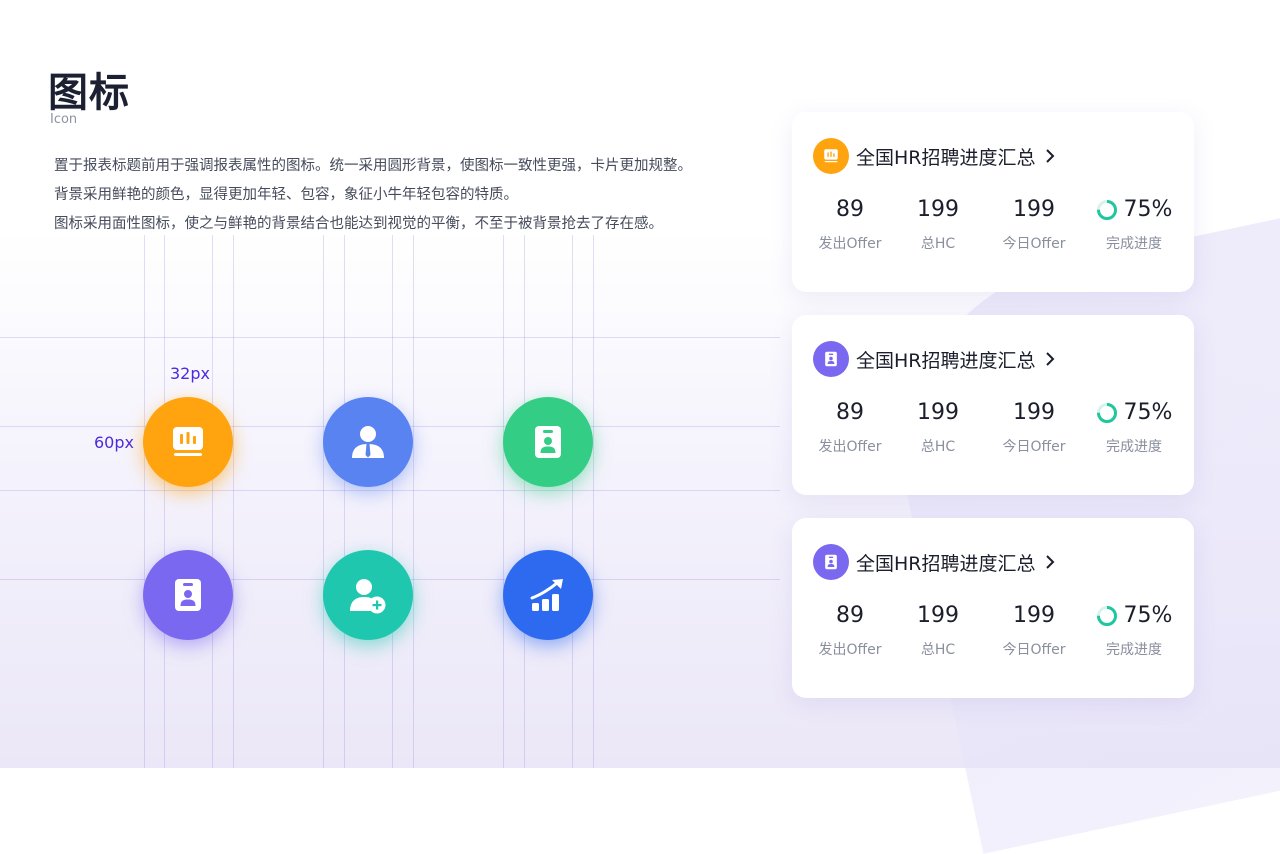 The height and width of the screenshot is (854, 1280). I want to click on icon-size-label: 32px, so click(190, 373).